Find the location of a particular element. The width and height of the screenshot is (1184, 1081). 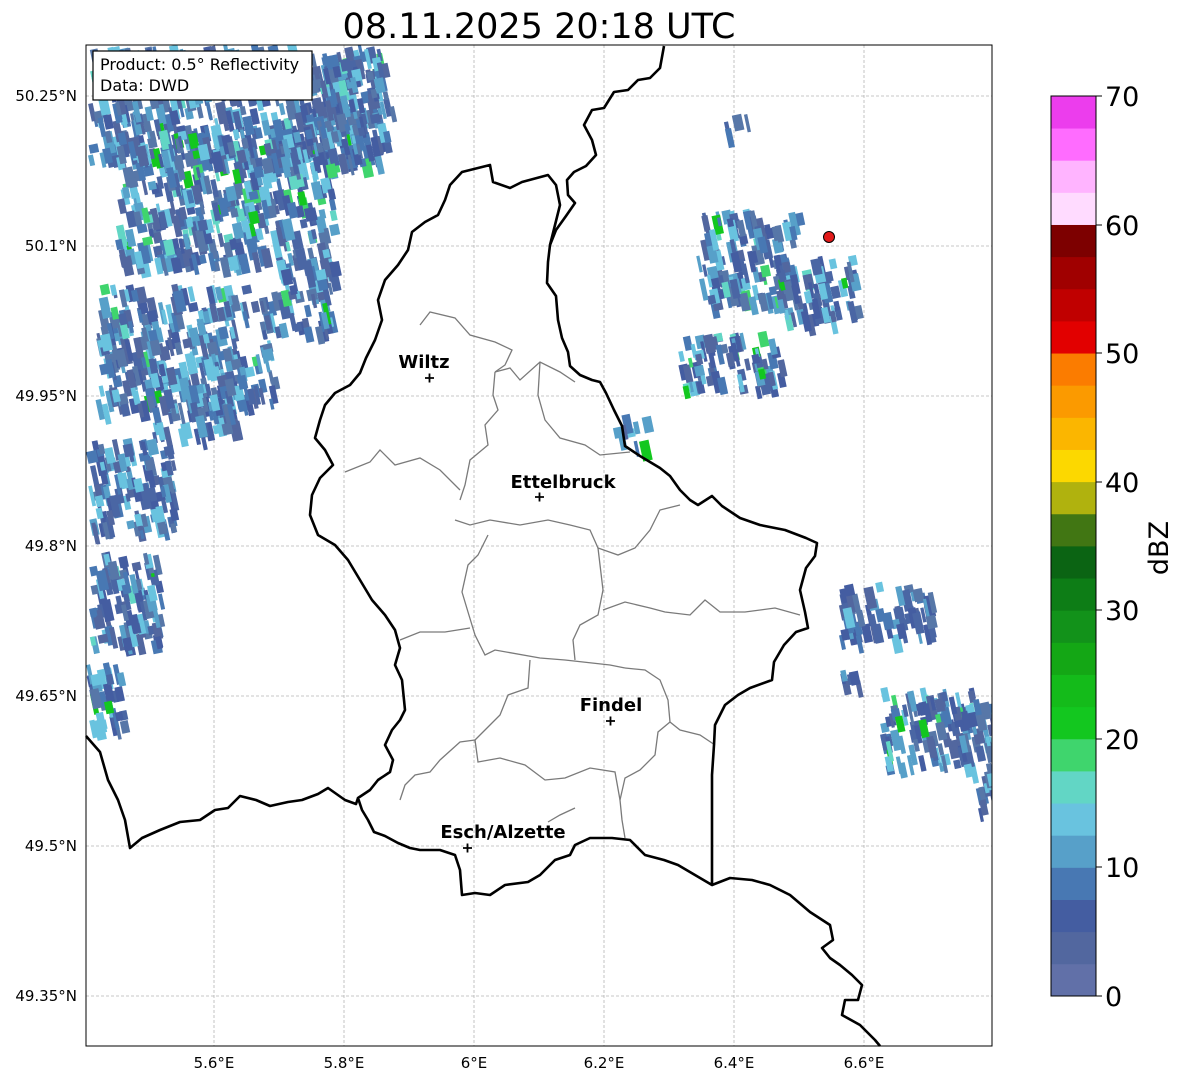

longitude-axis: 5.6°E 5.8°E 6°E 6.2°E 6.4°E 6.6°E is located at coordinates (539, 1063).